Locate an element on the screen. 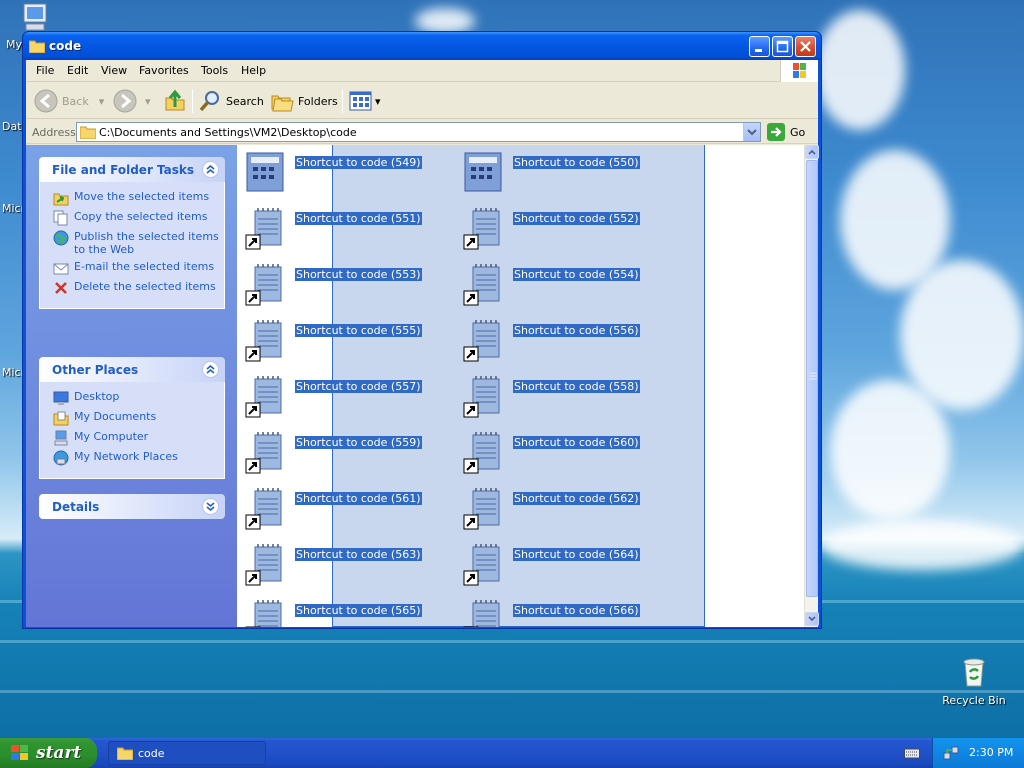  task-label: Publish the selected items to the Web is located at coordinates (146, 243).